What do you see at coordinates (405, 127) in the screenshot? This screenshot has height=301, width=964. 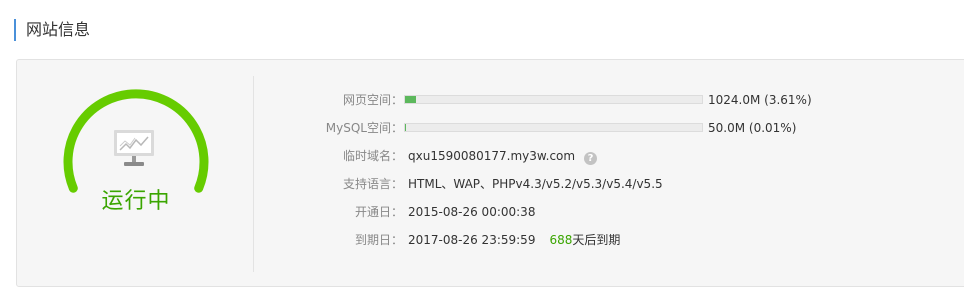 I see `mysql-space-progress-fill` at bounding box center [405, 127].